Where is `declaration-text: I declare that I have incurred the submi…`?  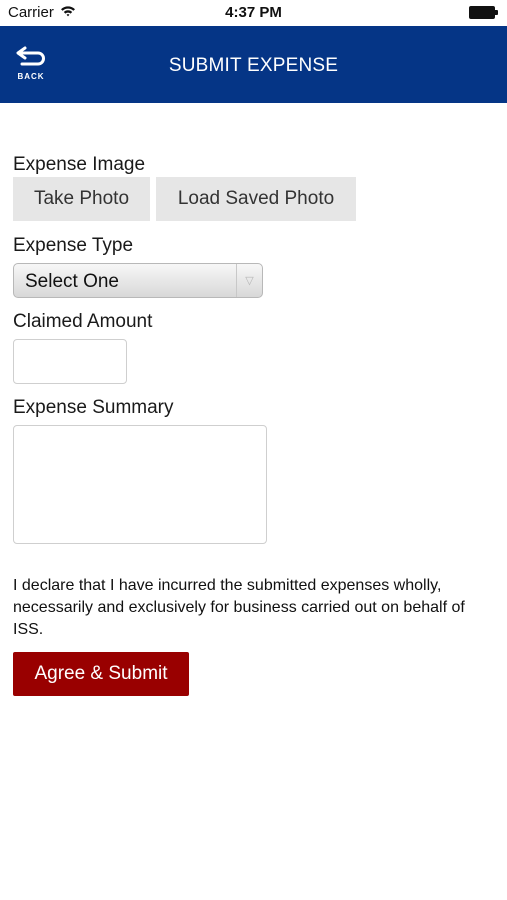 declaration-text: I declare that I have incurred the submi… is located at coordinates (239, 607).